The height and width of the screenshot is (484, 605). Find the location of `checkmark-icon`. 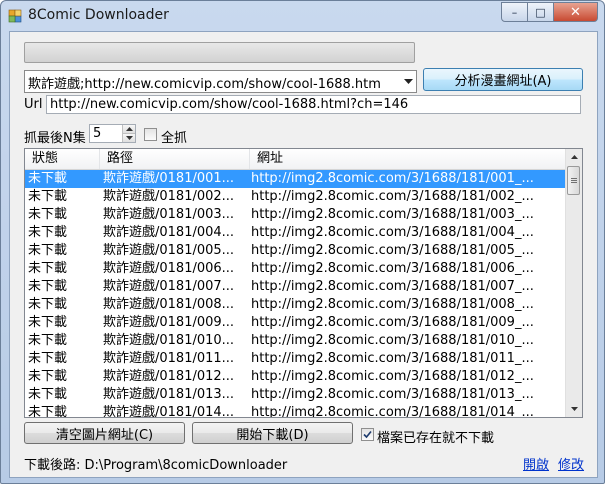

checkmark-icon is located at coordinates (367, 434).